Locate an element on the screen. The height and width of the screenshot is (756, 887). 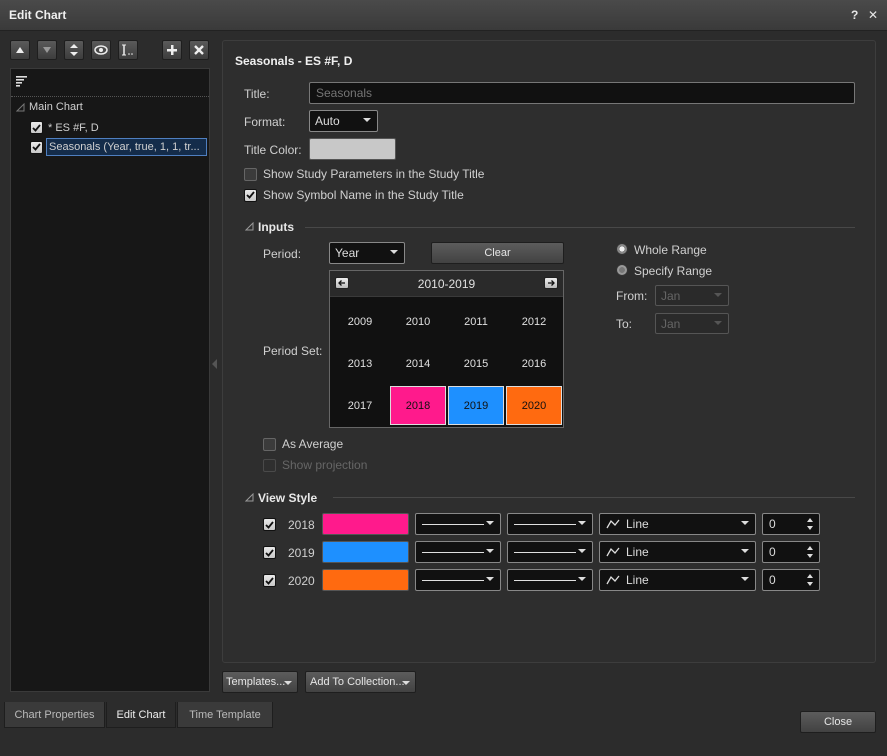
period-value: Year is located at coordinates (347, 253).